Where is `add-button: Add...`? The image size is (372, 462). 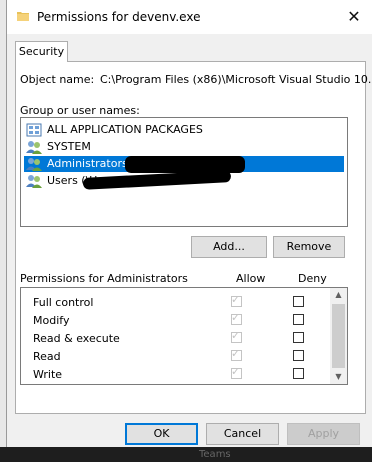
add-button: Add... is located at coordinates (229, 247).